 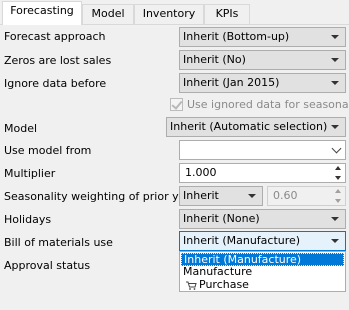 I want to click on seasonality-weighting-spinbox: 0.60, so click(x=306, y=196).